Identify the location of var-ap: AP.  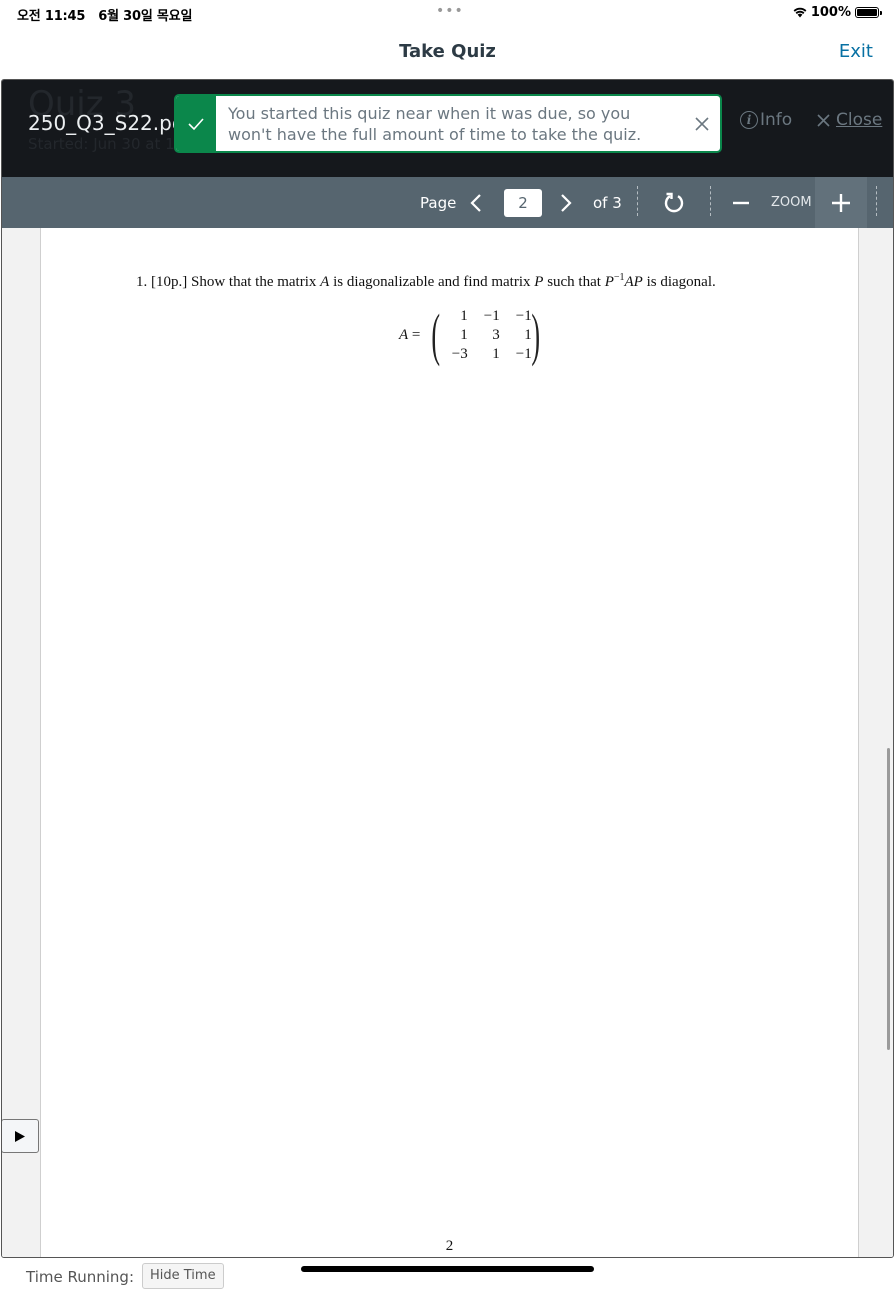
(633, 282).